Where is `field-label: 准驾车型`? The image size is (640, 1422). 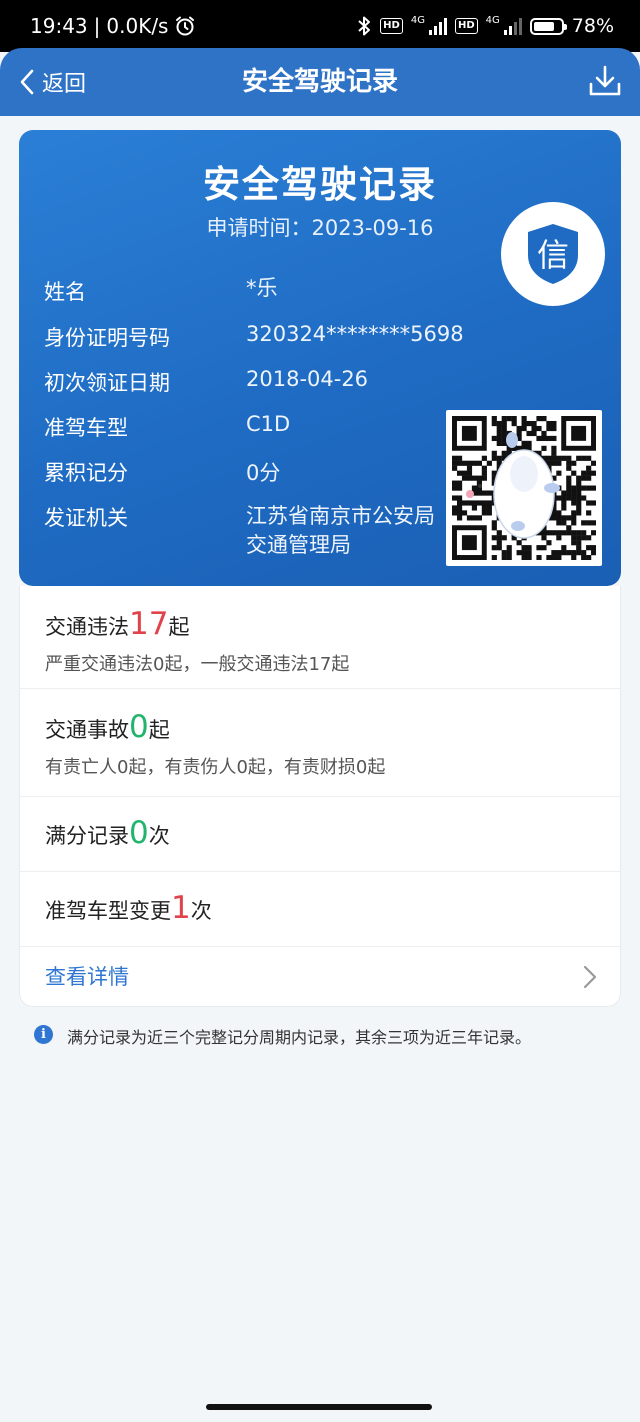
field-label: 准驾车型 is located at coordinates (86, 428).